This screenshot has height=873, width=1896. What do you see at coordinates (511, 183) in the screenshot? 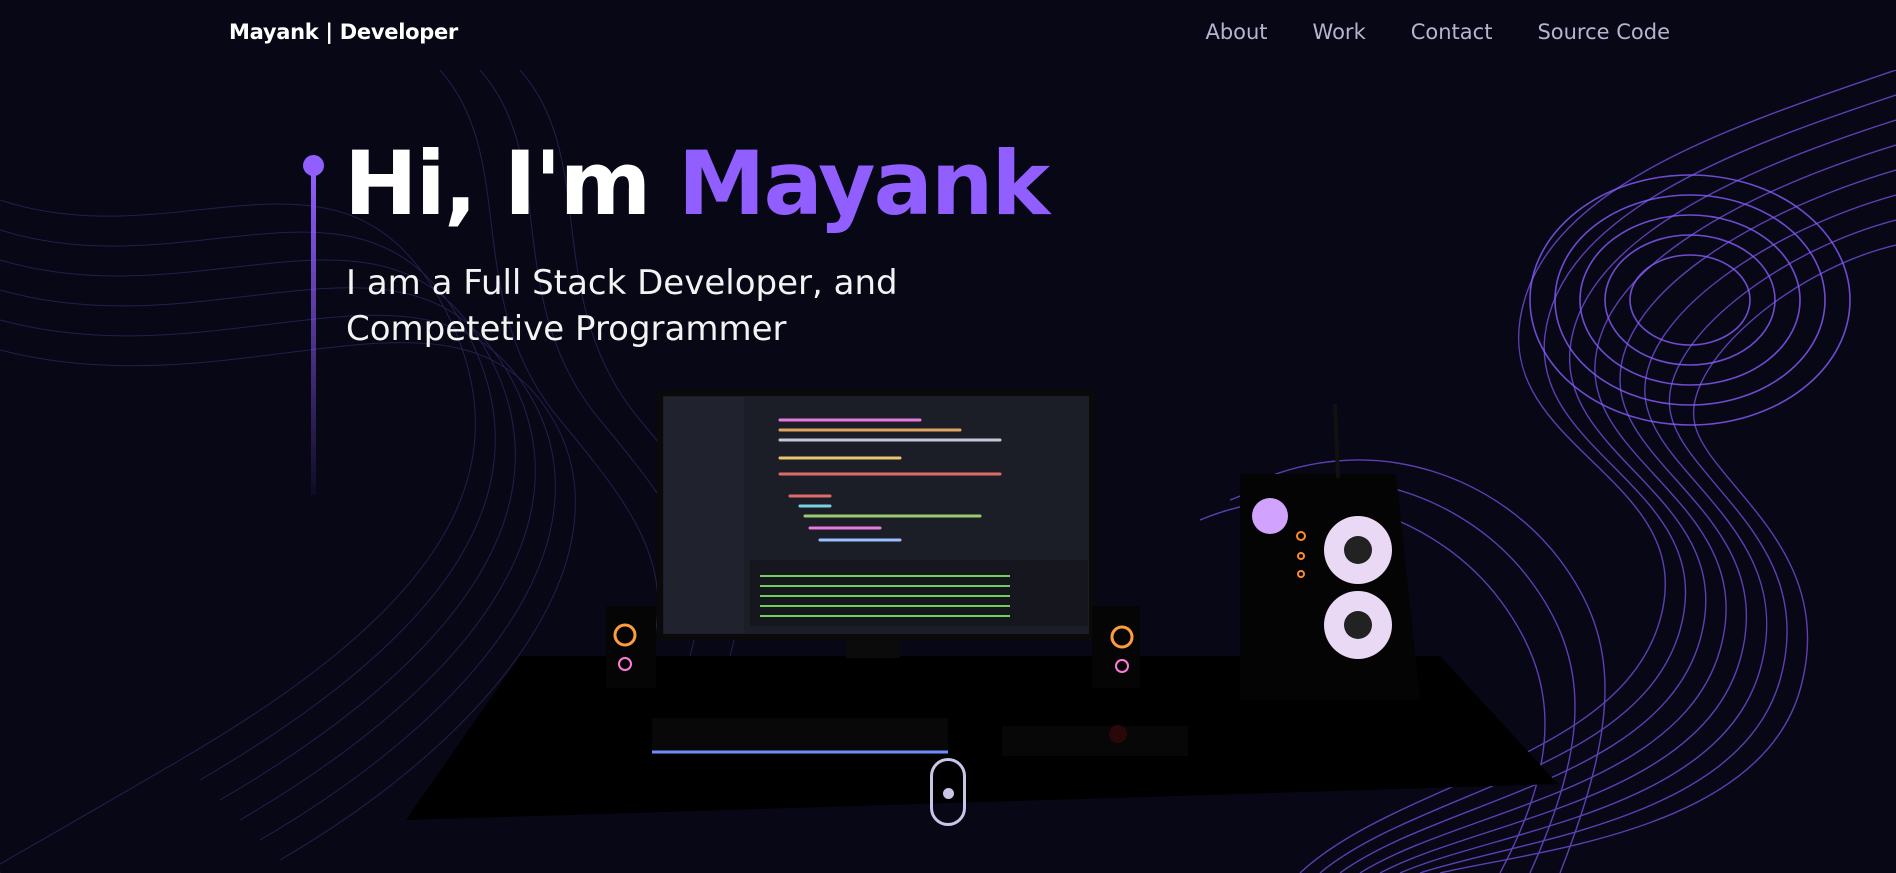
I see `hero-greeting: Hi, I'm` at bounding box center [511, 183].